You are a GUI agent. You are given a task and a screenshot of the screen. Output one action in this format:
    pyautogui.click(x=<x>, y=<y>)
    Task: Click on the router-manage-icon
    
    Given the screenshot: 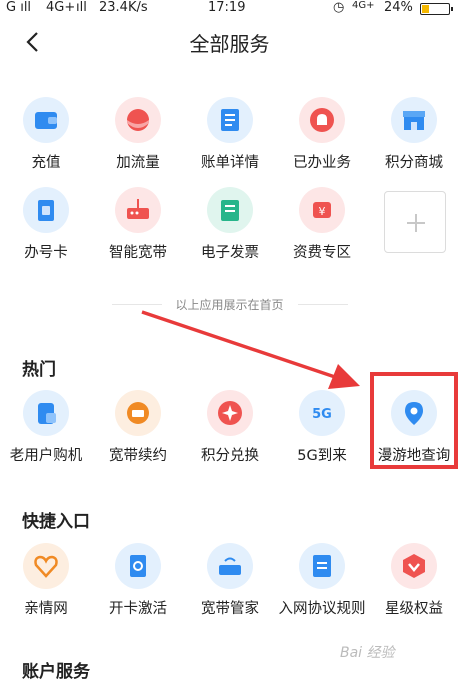 What is the action you would take?
    pyautogui.click(x=230, y=566)
    